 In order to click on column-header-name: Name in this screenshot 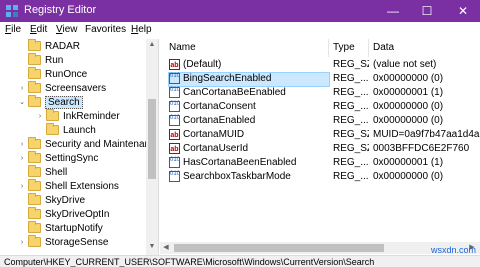, I will do `click(247, 48)`.